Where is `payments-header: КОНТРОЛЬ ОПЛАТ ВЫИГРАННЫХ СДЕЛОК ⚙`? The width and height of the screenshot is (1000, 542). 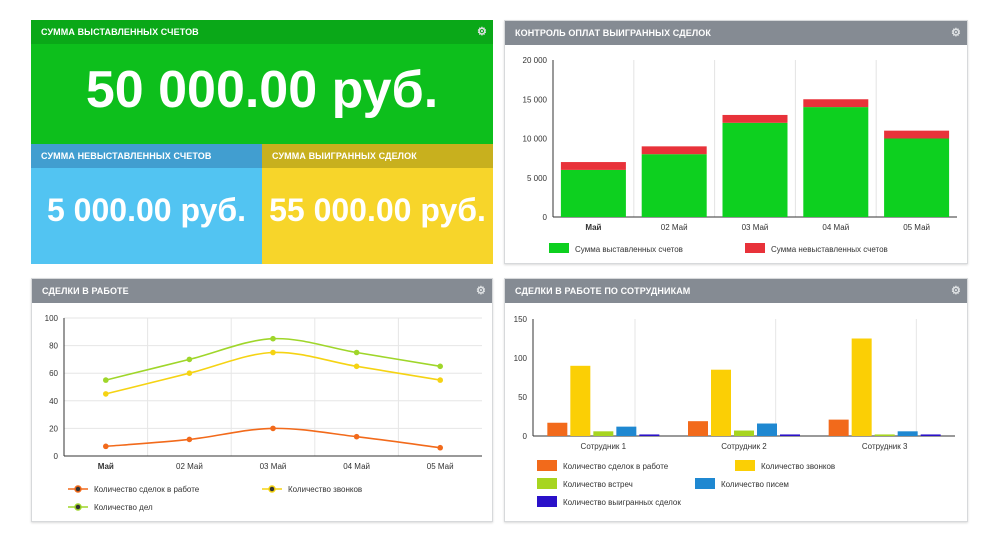
payments-header: КОНТРОЛЬ ОПЛАТ ВЫИГРАННЫХ СДЕЛОК ⚙ is located at coordinates (736, 33).